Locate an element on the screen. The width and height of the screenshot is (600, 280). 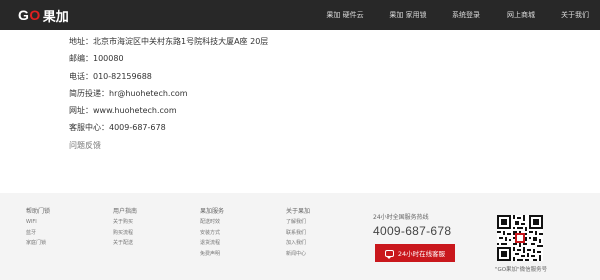
contact-service-center: 客服中心：4009-687-678 is located at coordinates (117, 128).